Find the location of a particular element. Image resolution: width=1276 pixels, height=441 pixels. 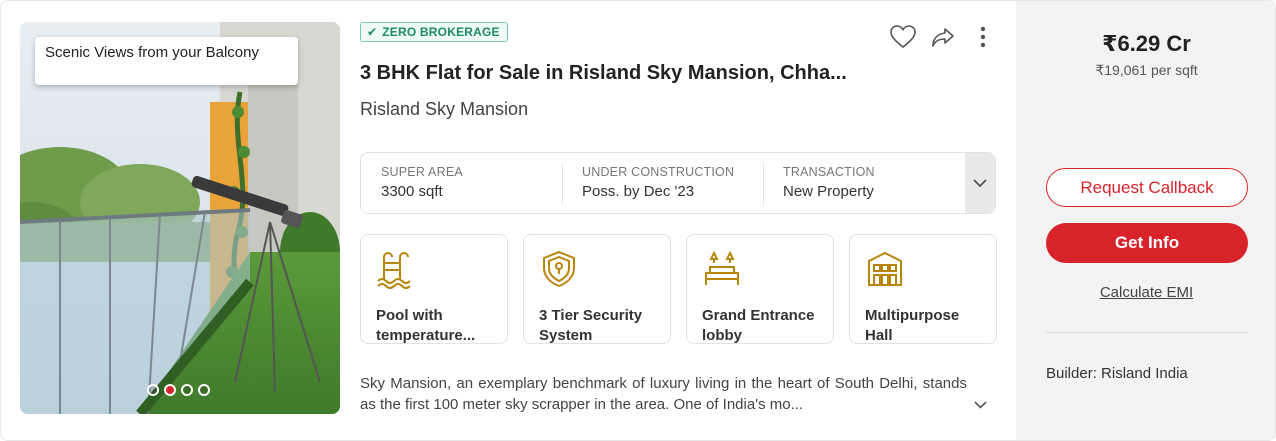

spec-label: UNDER CONSTRUCTION is located at coordinates (658, 172).